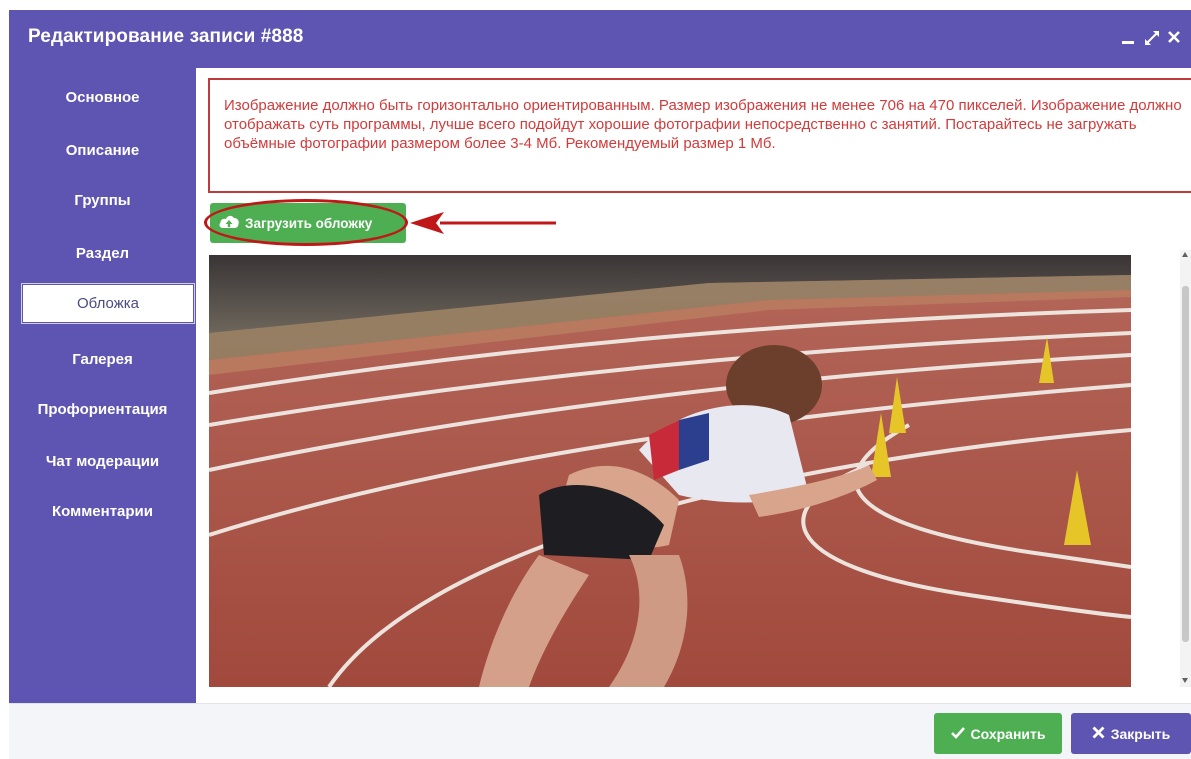 The height and width of the screenshot is (759, 1191). What do you see at coordinates (102, 359) in the screenshot?
I see `sidebar-item-gallery: Галерея` at bounding box center [102, 359].